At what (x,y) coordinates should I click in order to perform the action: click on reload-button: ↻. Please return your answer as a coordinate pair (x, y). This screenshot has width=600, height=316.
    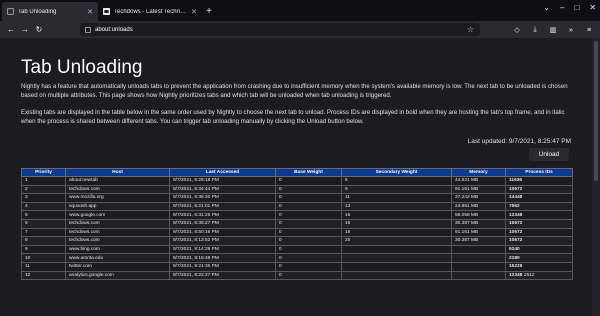
    Looking at the image, I should click on (39, 30).